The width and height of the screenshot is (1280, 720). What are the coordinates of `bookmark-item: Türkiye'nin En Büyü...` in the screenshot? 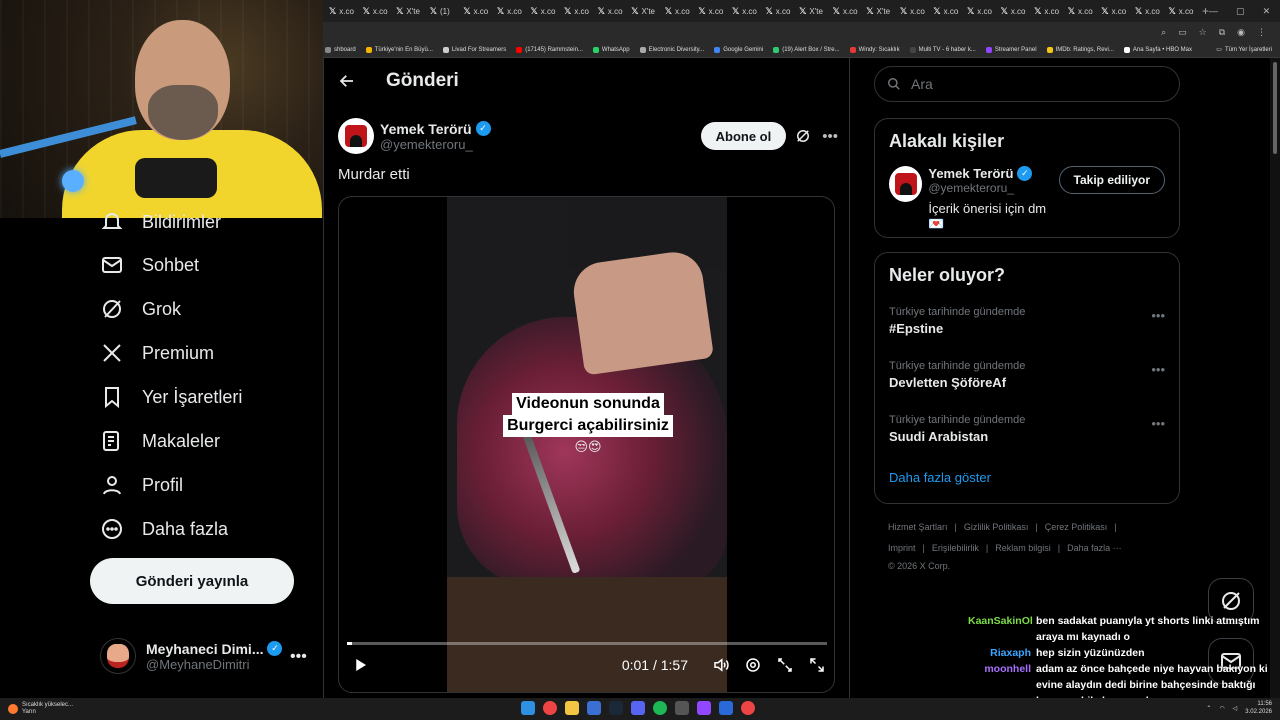 It's located at (399, 49).